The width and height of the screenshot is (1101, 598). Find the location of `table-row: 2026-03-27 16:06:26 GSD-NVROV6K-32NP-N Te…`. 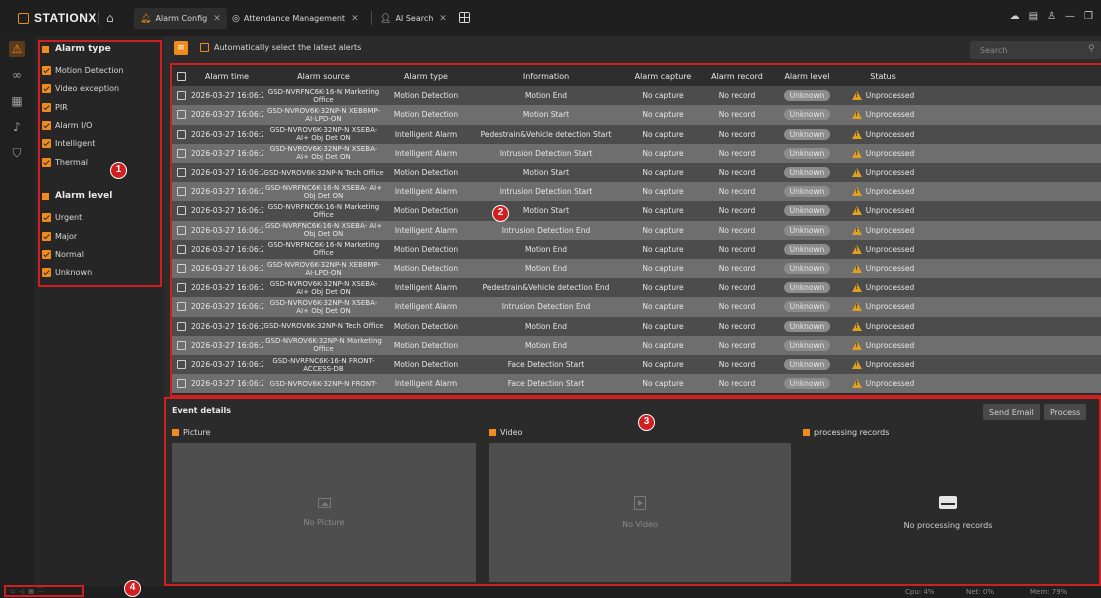

table-row: 2026-03-27 16:06:26 GSD-NVROV6K-32NP-N Te… is located at coordinates (636, 173).